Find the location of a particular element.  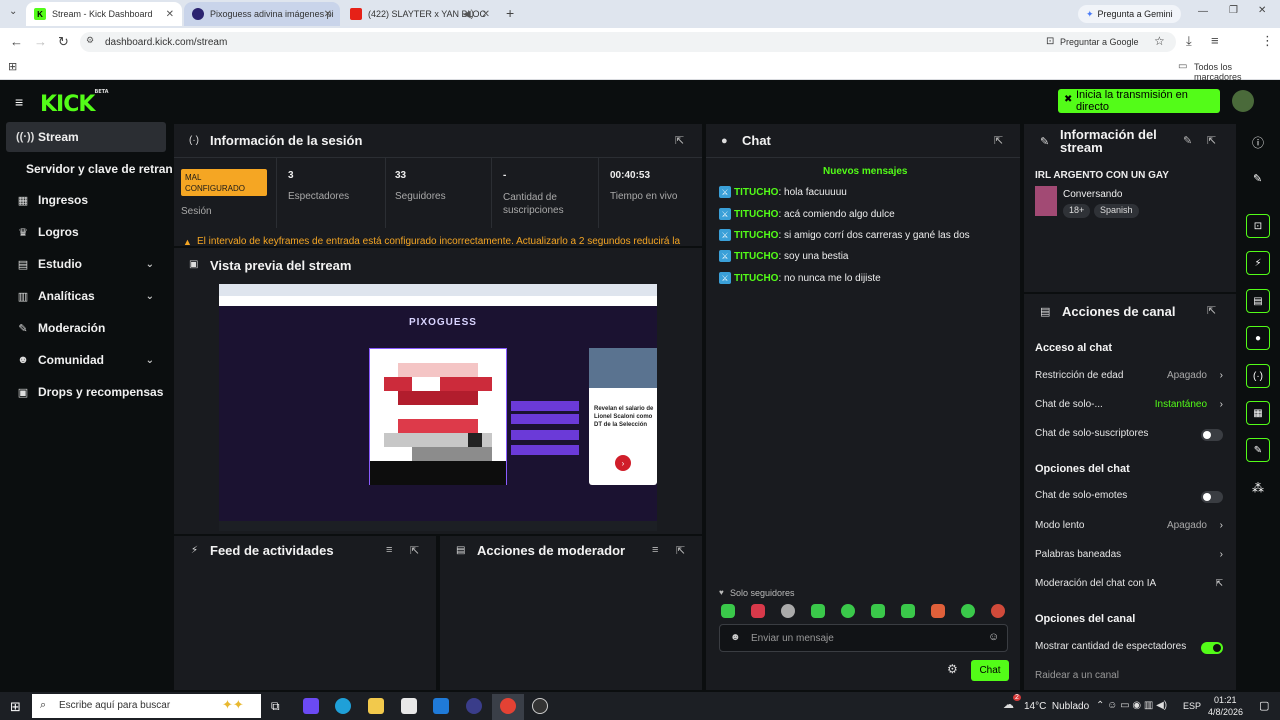

edge-icon is located at coordinates (343, 706).